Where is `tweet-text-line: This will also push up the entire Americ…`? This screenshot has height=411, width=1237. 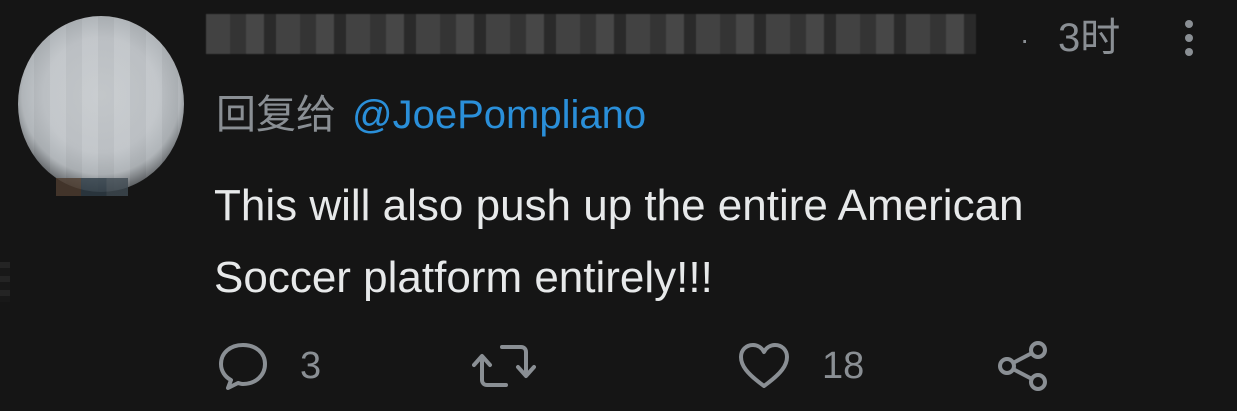
tweet-text-line: This will also push up the entire Americ… is located at coordinates (619, 205).